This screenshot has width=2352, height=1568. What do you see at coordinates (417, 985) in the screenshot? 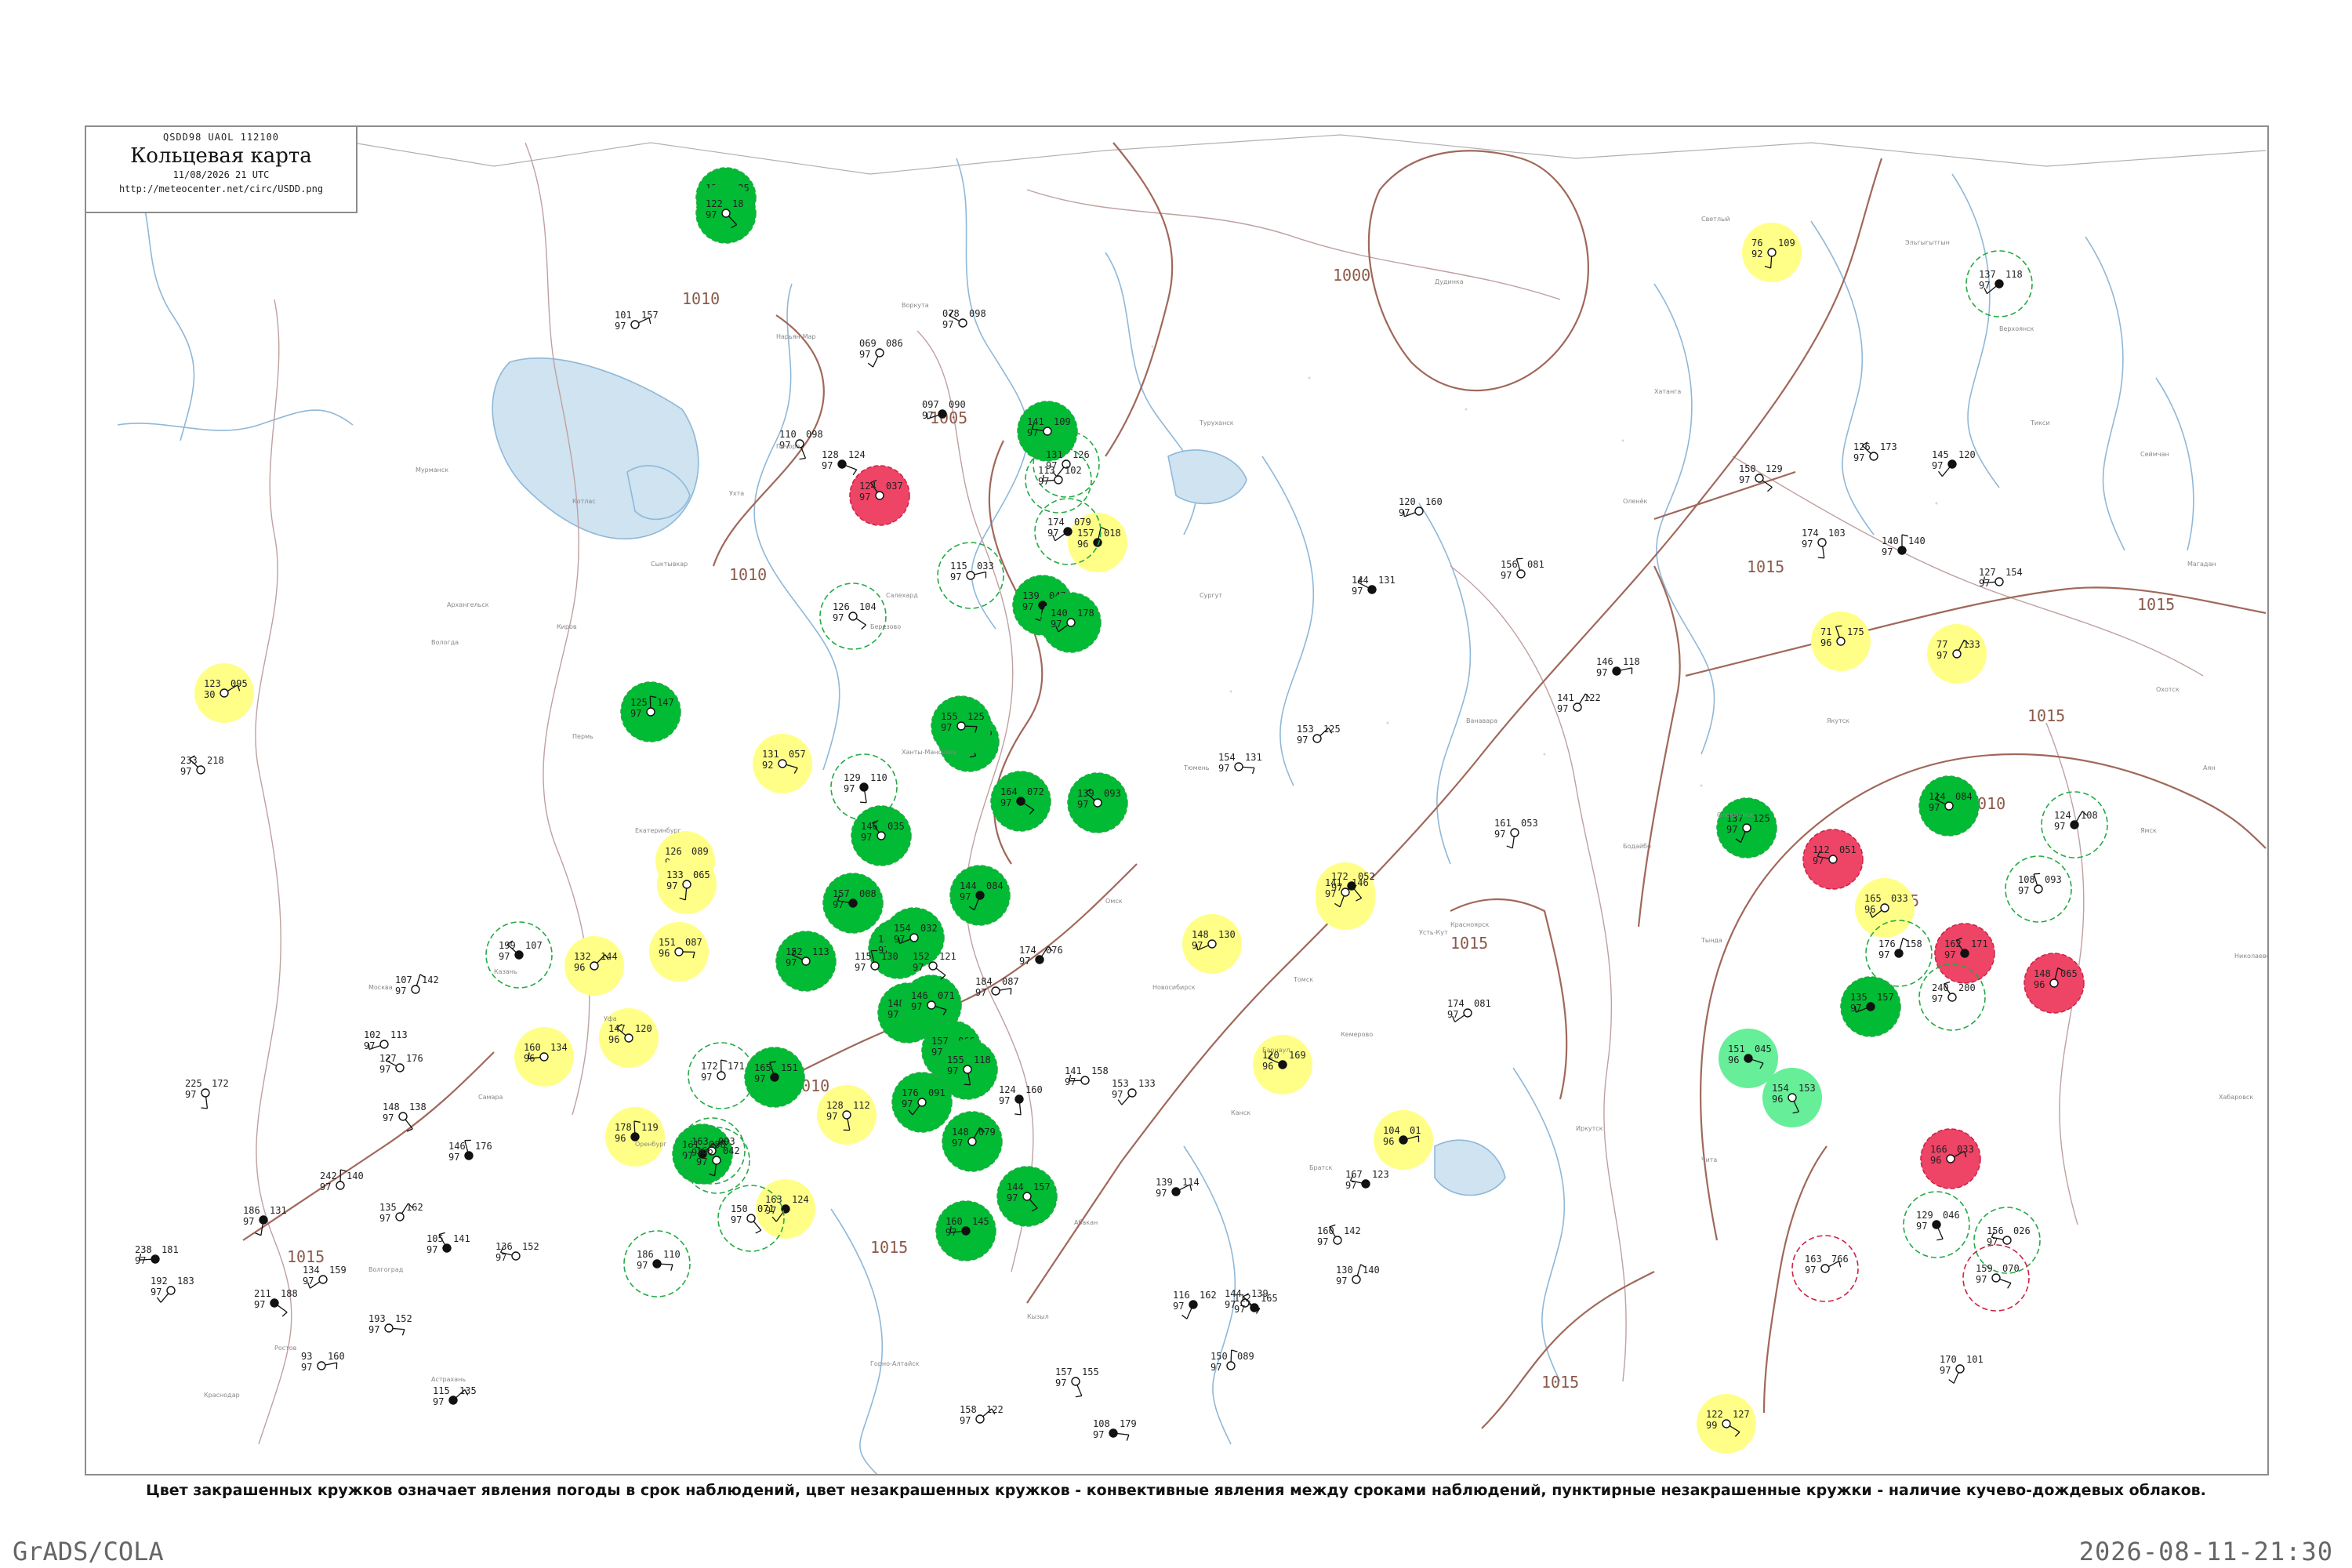
I see `station-marker: 10797 142` at bounding box center [417, 985].